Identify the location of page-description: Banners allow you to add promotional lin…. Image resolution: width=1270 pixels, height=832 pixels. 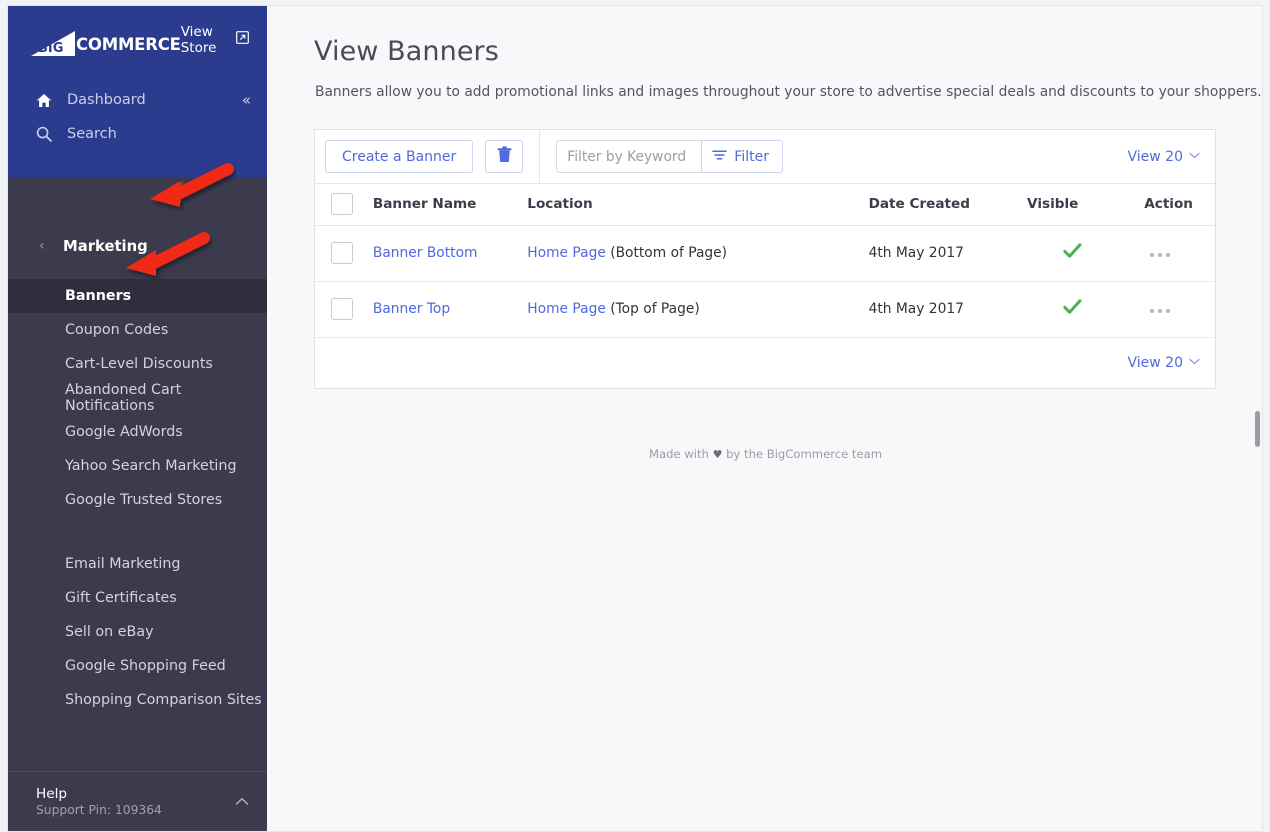
(788, 92).